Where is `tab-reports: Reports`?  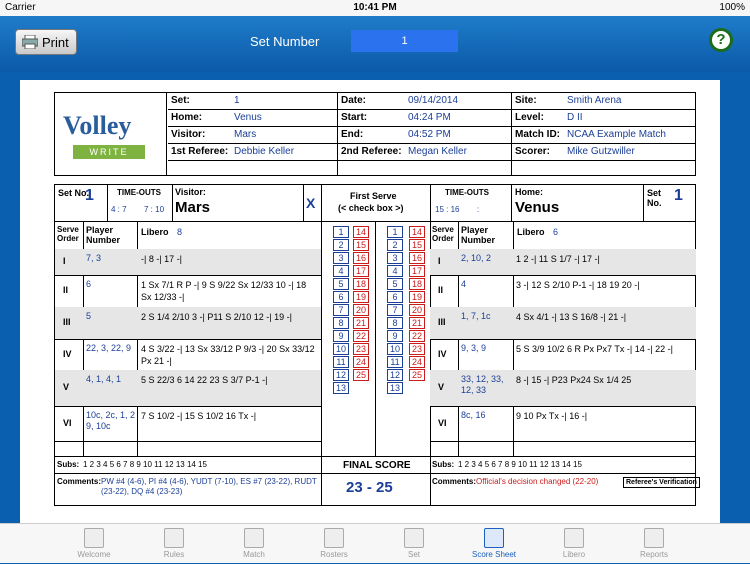
tab-reports: Reports is located at coordinates (654, 544).